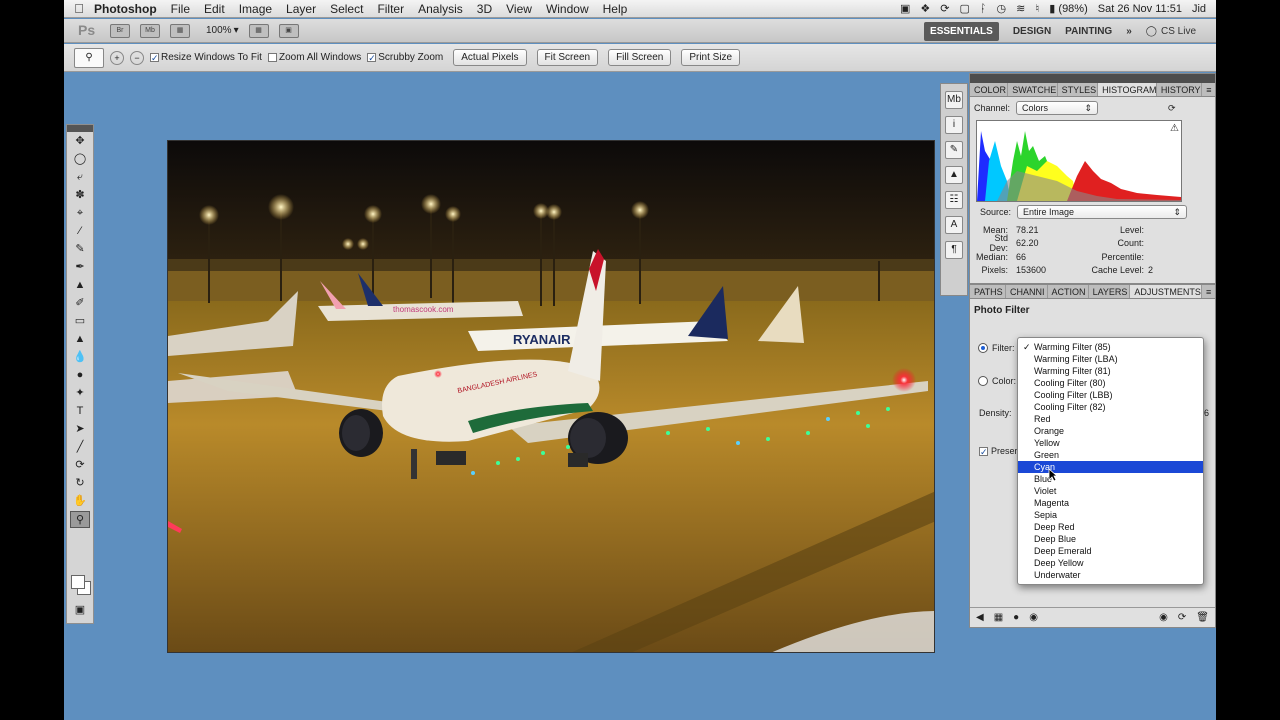 Image resolution: width=1280 pixels, height=720 pixels. What do you see at coordinates (1068, 8) in the screenshot?
I see `battery-status: ▮ (98%)` at bounding box center [1068, 8].